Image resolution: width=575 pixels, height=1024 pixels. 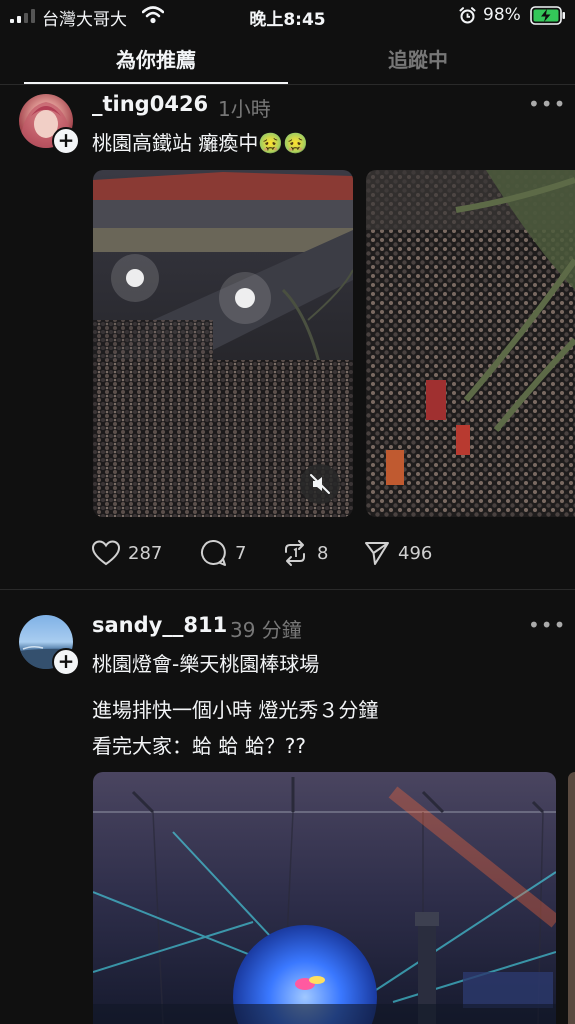 I want to click on feed-tabs: 為你推薦 追蹤中, so click(x=287, y=59).